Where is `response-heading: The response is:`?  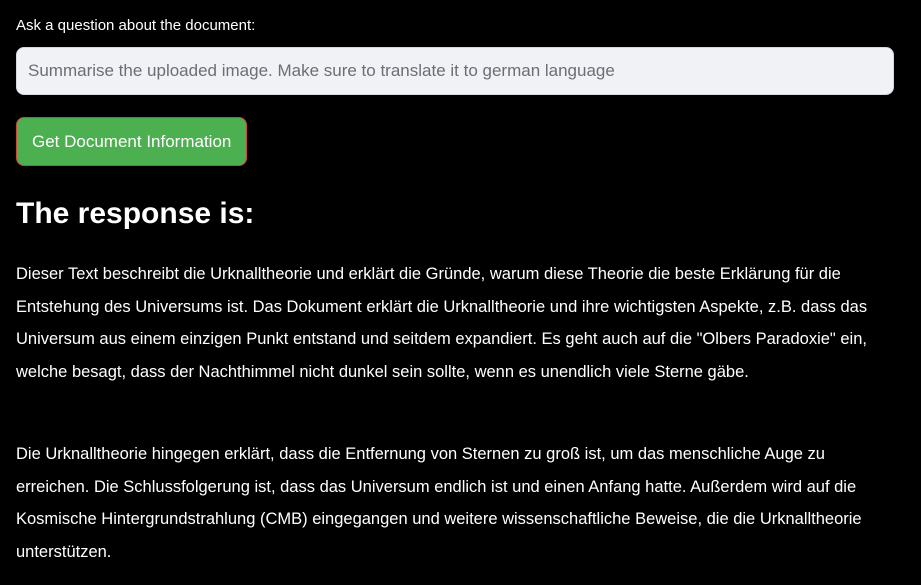
response-heading: The response is: is located at coordinates (135, 213).